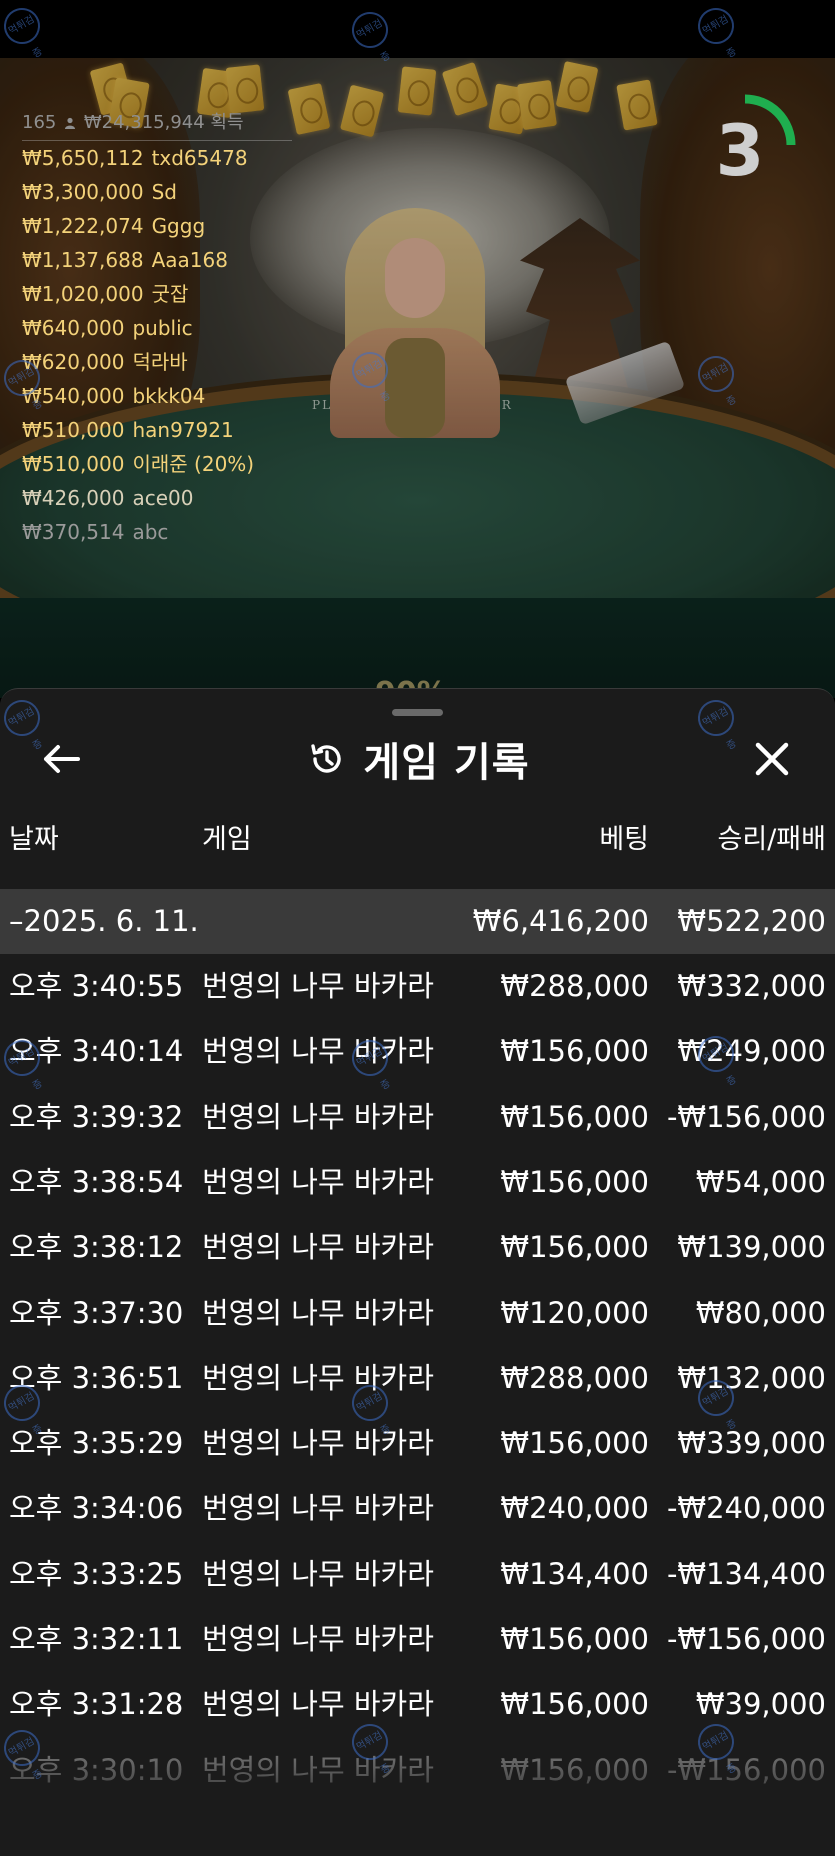  I want to click on winner-amount: ₩640,000, so click(73, 328).